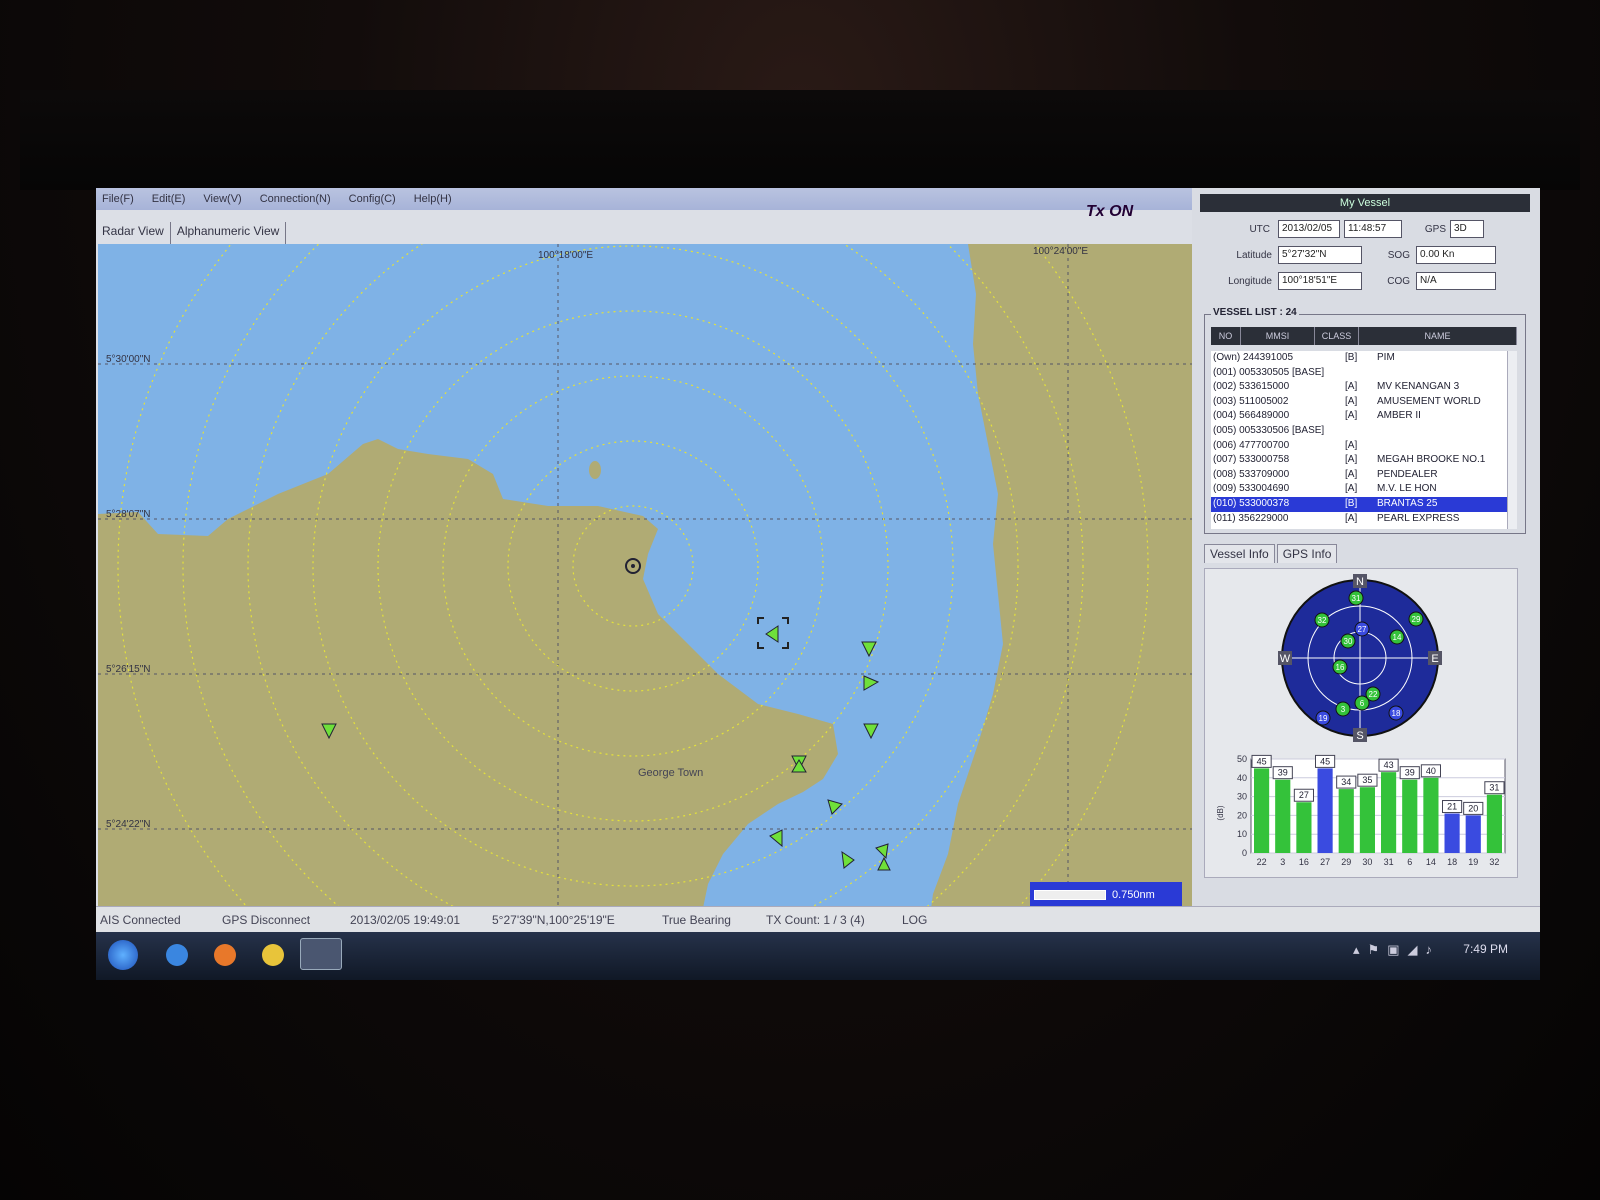  Describe the element at coordinates (1418, 387) in the screenshot. I see `vessel-cell-name: MV KENANGAN 3` at that location.